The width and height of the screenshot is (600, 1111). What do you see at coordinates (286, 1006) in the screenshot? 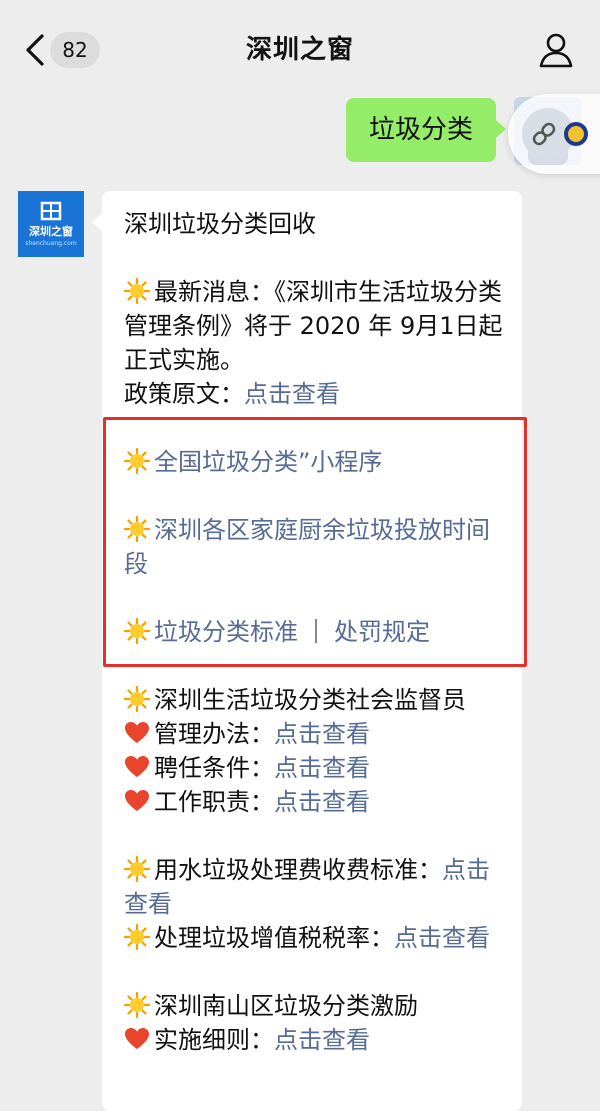
I see `nanshan-text: 深圳南山区垃圾分类激励` at bounding box center [286, 1006].